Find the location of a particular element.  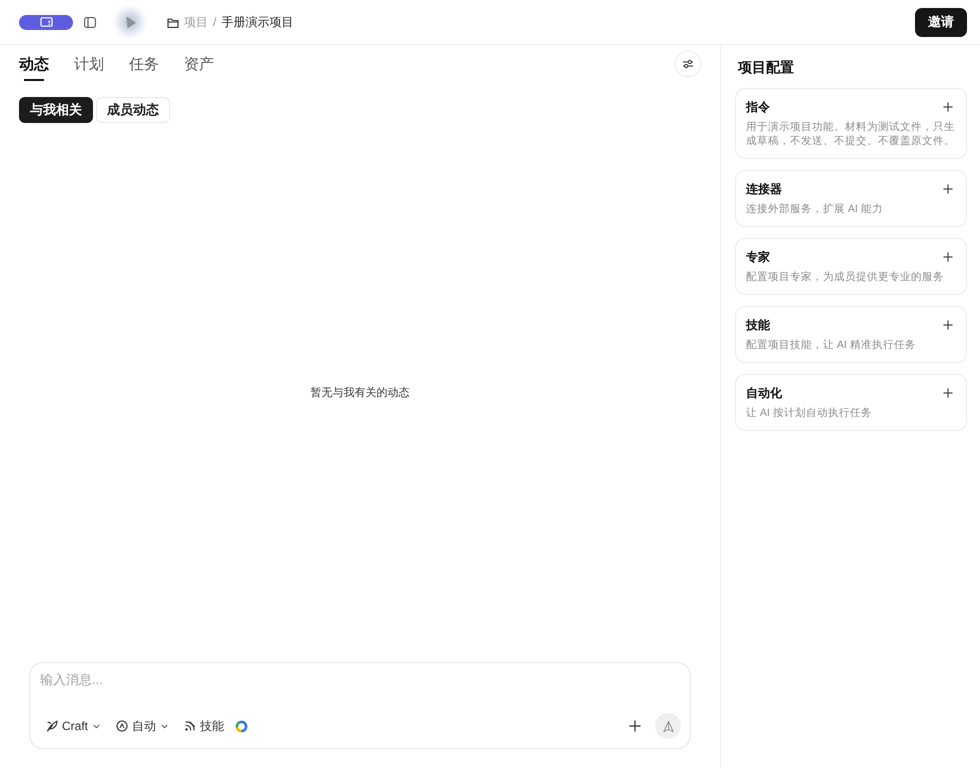

sliders-icon is located at coordinates (688, 64).